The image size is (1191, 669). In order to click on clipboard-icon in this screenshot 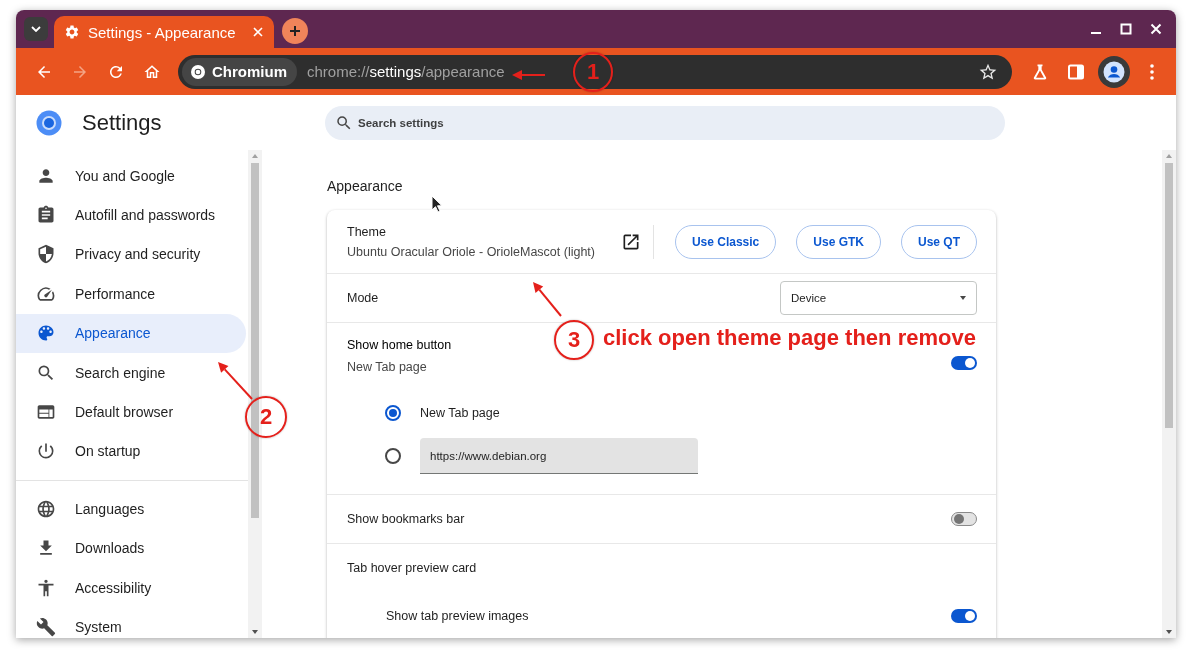, I will do `click(46, 215)`.